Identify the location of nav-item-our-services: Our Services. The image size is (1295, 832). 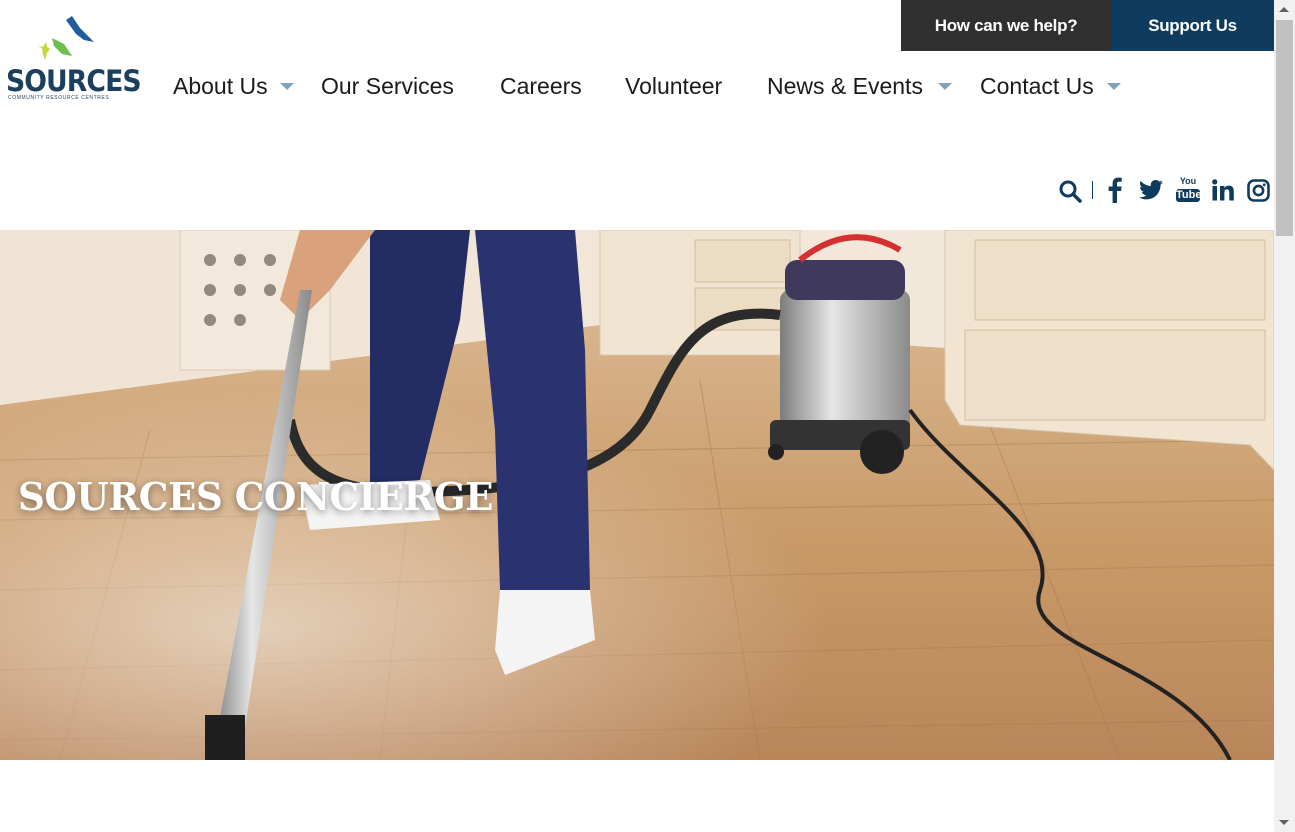
(387, 86).